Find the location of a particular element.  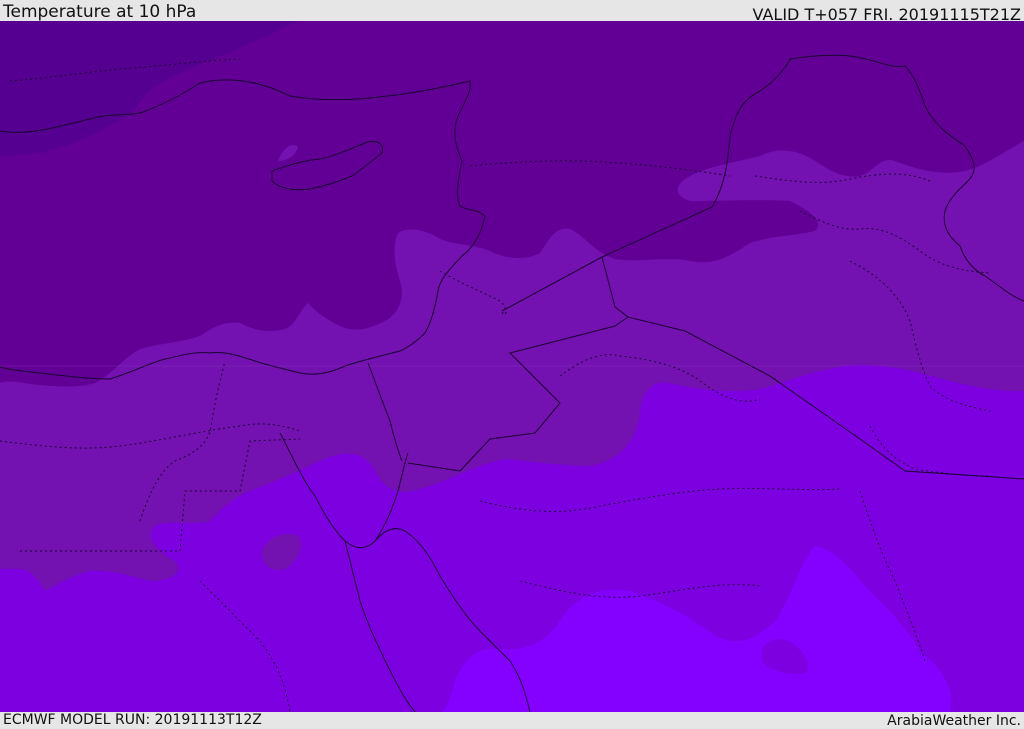

model-run-label: ECMWF MODEL RUN: 20191113T12Z is located at coordinates (132, 720).